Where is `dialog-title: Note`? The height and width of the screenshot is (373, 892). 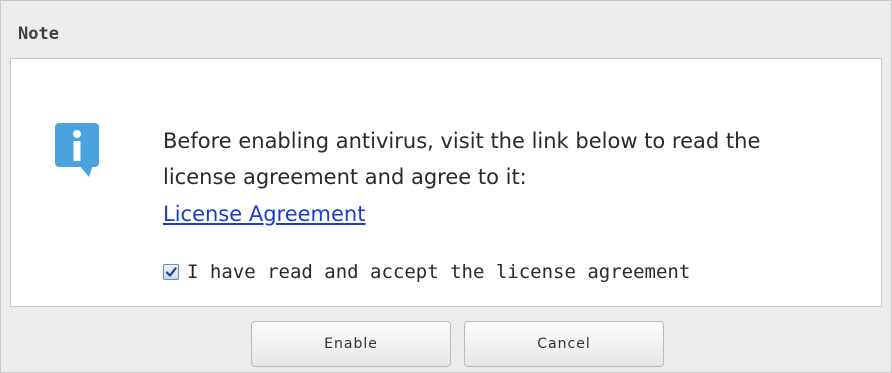 dialog-title: Note is located at coordinates (38, 34).